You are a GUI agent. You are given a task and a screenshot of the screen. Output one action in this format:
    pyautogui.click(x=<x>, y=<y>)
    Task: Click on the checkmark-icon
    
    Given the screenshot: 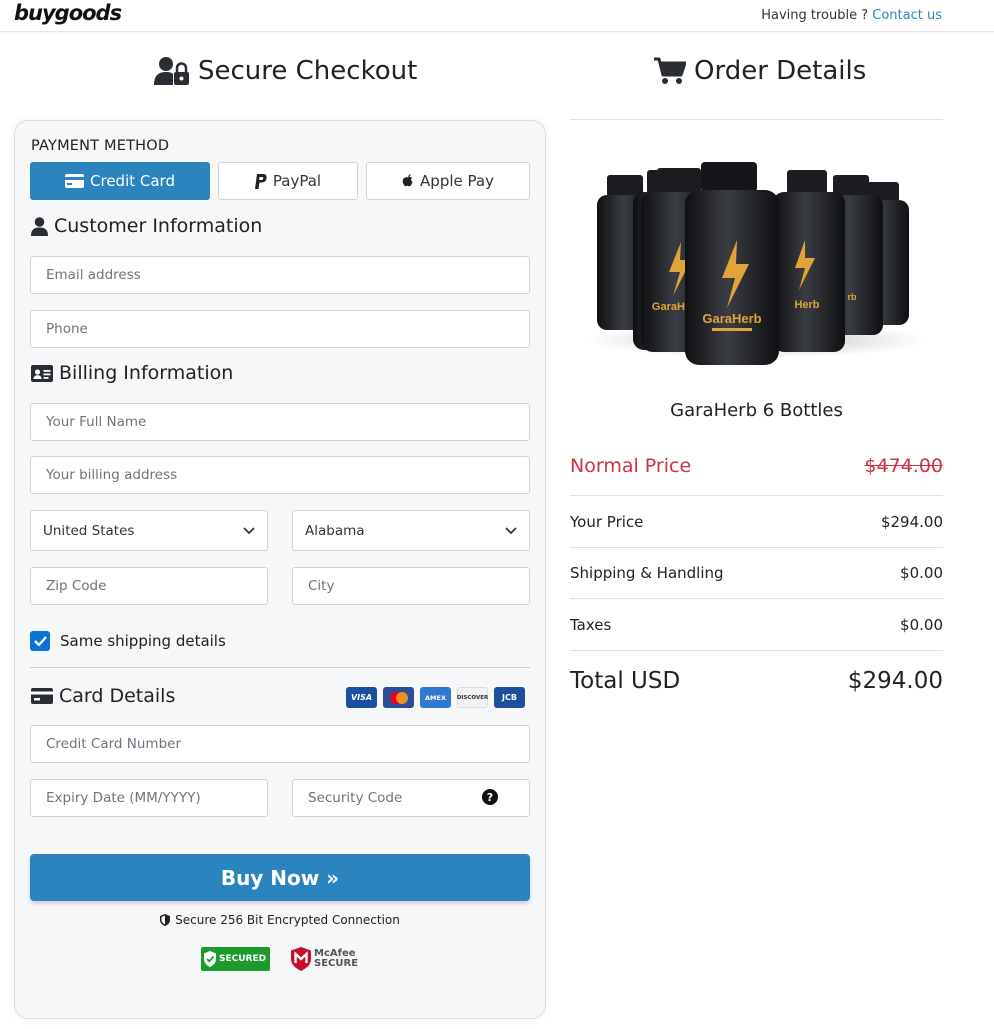 What is the action you would take?
    pyautogui.click(x=40, y=641)
    